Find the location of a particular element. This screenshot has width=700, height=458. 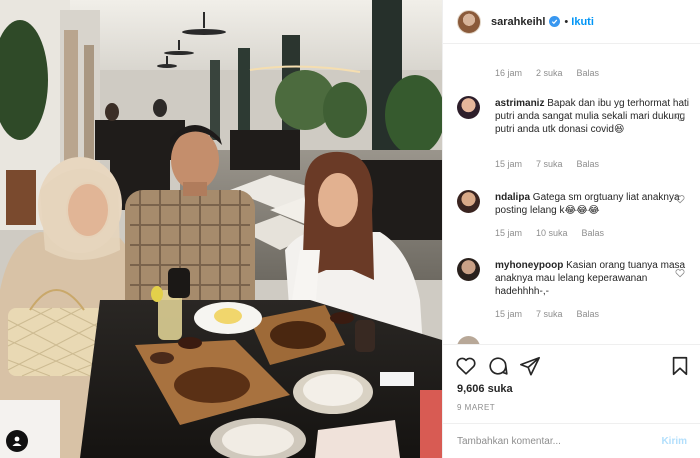

person-icon is located at coordinates (17, 441).